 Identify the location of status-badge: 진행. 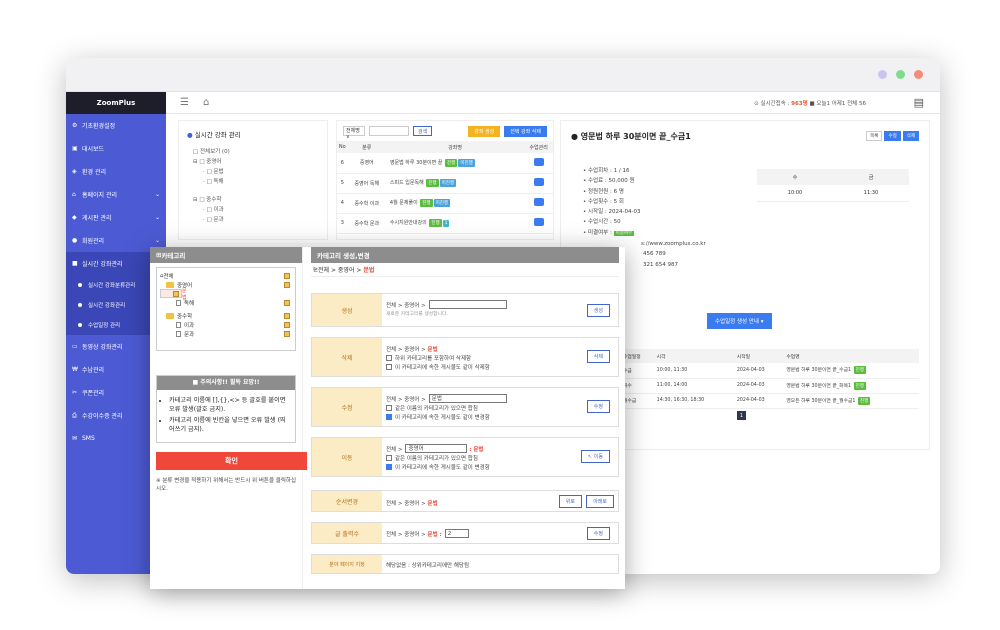
(451, 162).